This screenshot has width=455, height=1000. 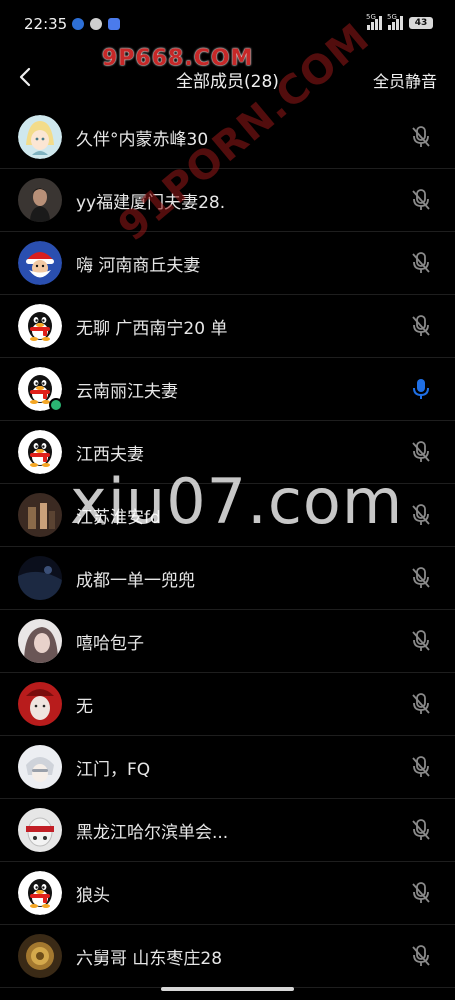 What do you see at coordinates (46, 24) in the screenshot?
I see `status-time: 22:35` at bounding box center [46, 24].